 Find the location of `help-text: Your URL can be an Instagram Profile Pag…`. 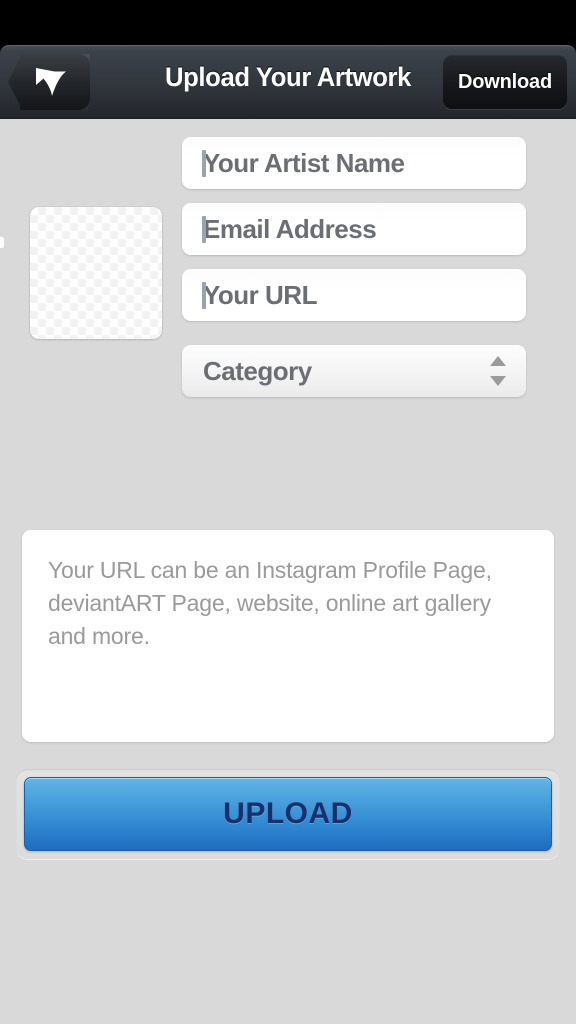

help-text: Your URL can be an Instagram Profile Pag… is located at coordinates (270, 603).